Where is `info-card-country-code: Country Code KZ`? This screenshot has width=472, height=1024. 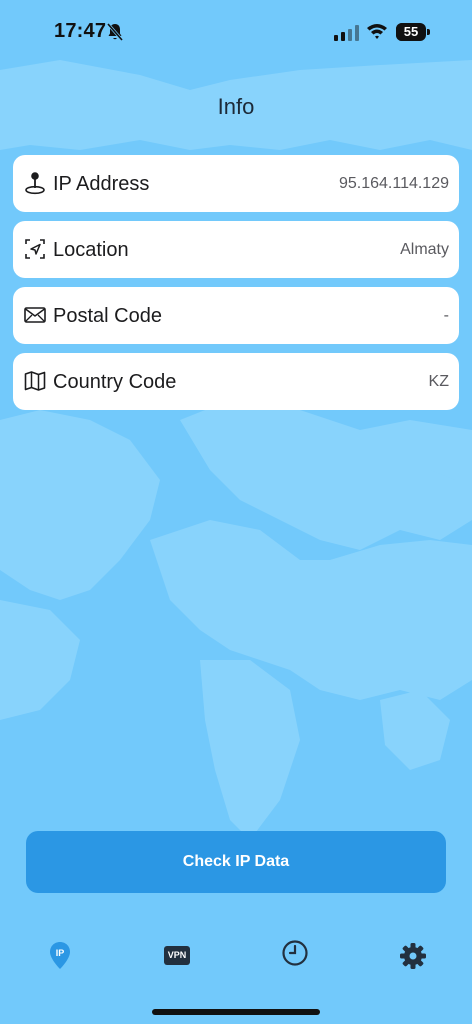
info-card-country-code: Country Code KZ is located at coordinates (236, 381).